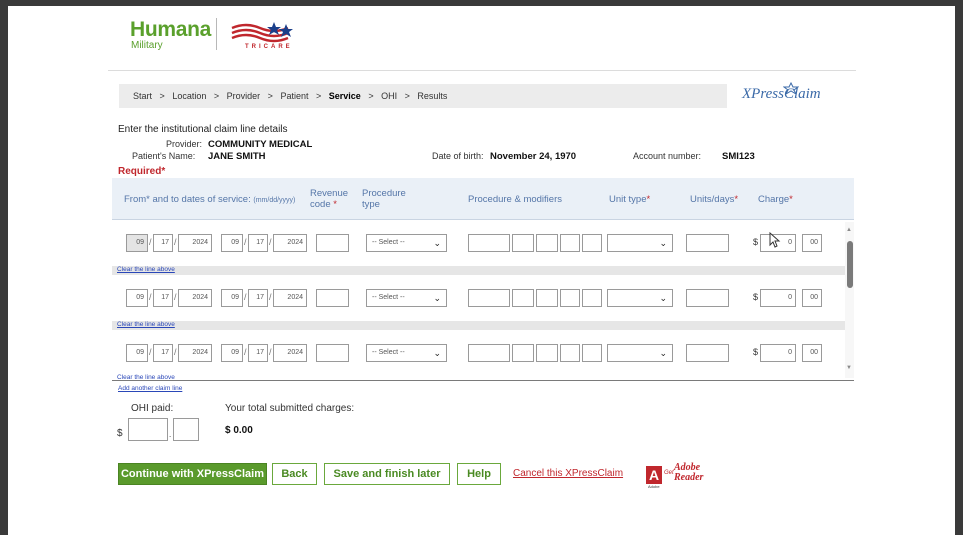  I want to click on continue-button: Continue with XPressClaim, so click(192, 474).